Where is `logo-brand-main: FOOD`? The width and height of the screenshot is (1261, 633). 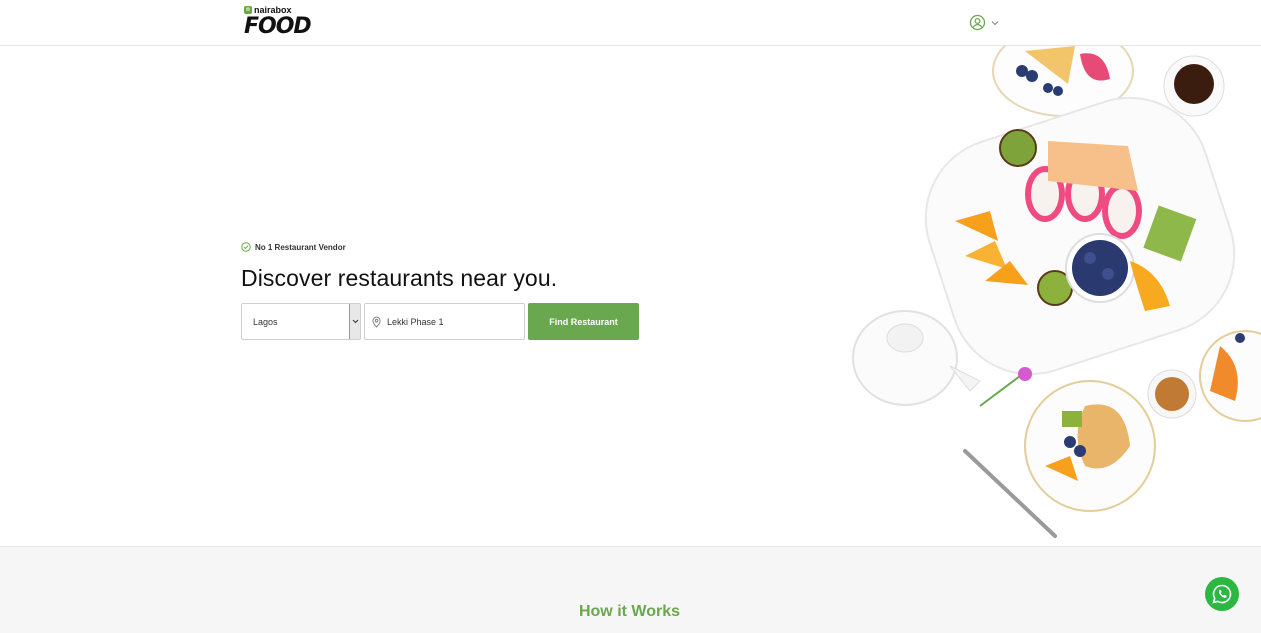
logo-brand-main: FOOD is located at coordinates (278, 26).